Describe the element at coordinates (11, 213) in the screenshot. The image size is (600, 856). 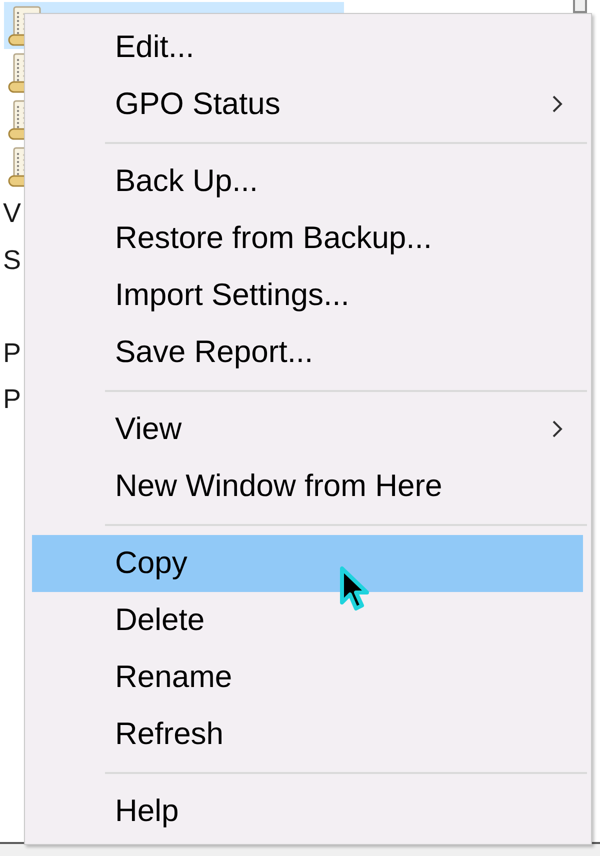
I see `tree-item: V` at that location.